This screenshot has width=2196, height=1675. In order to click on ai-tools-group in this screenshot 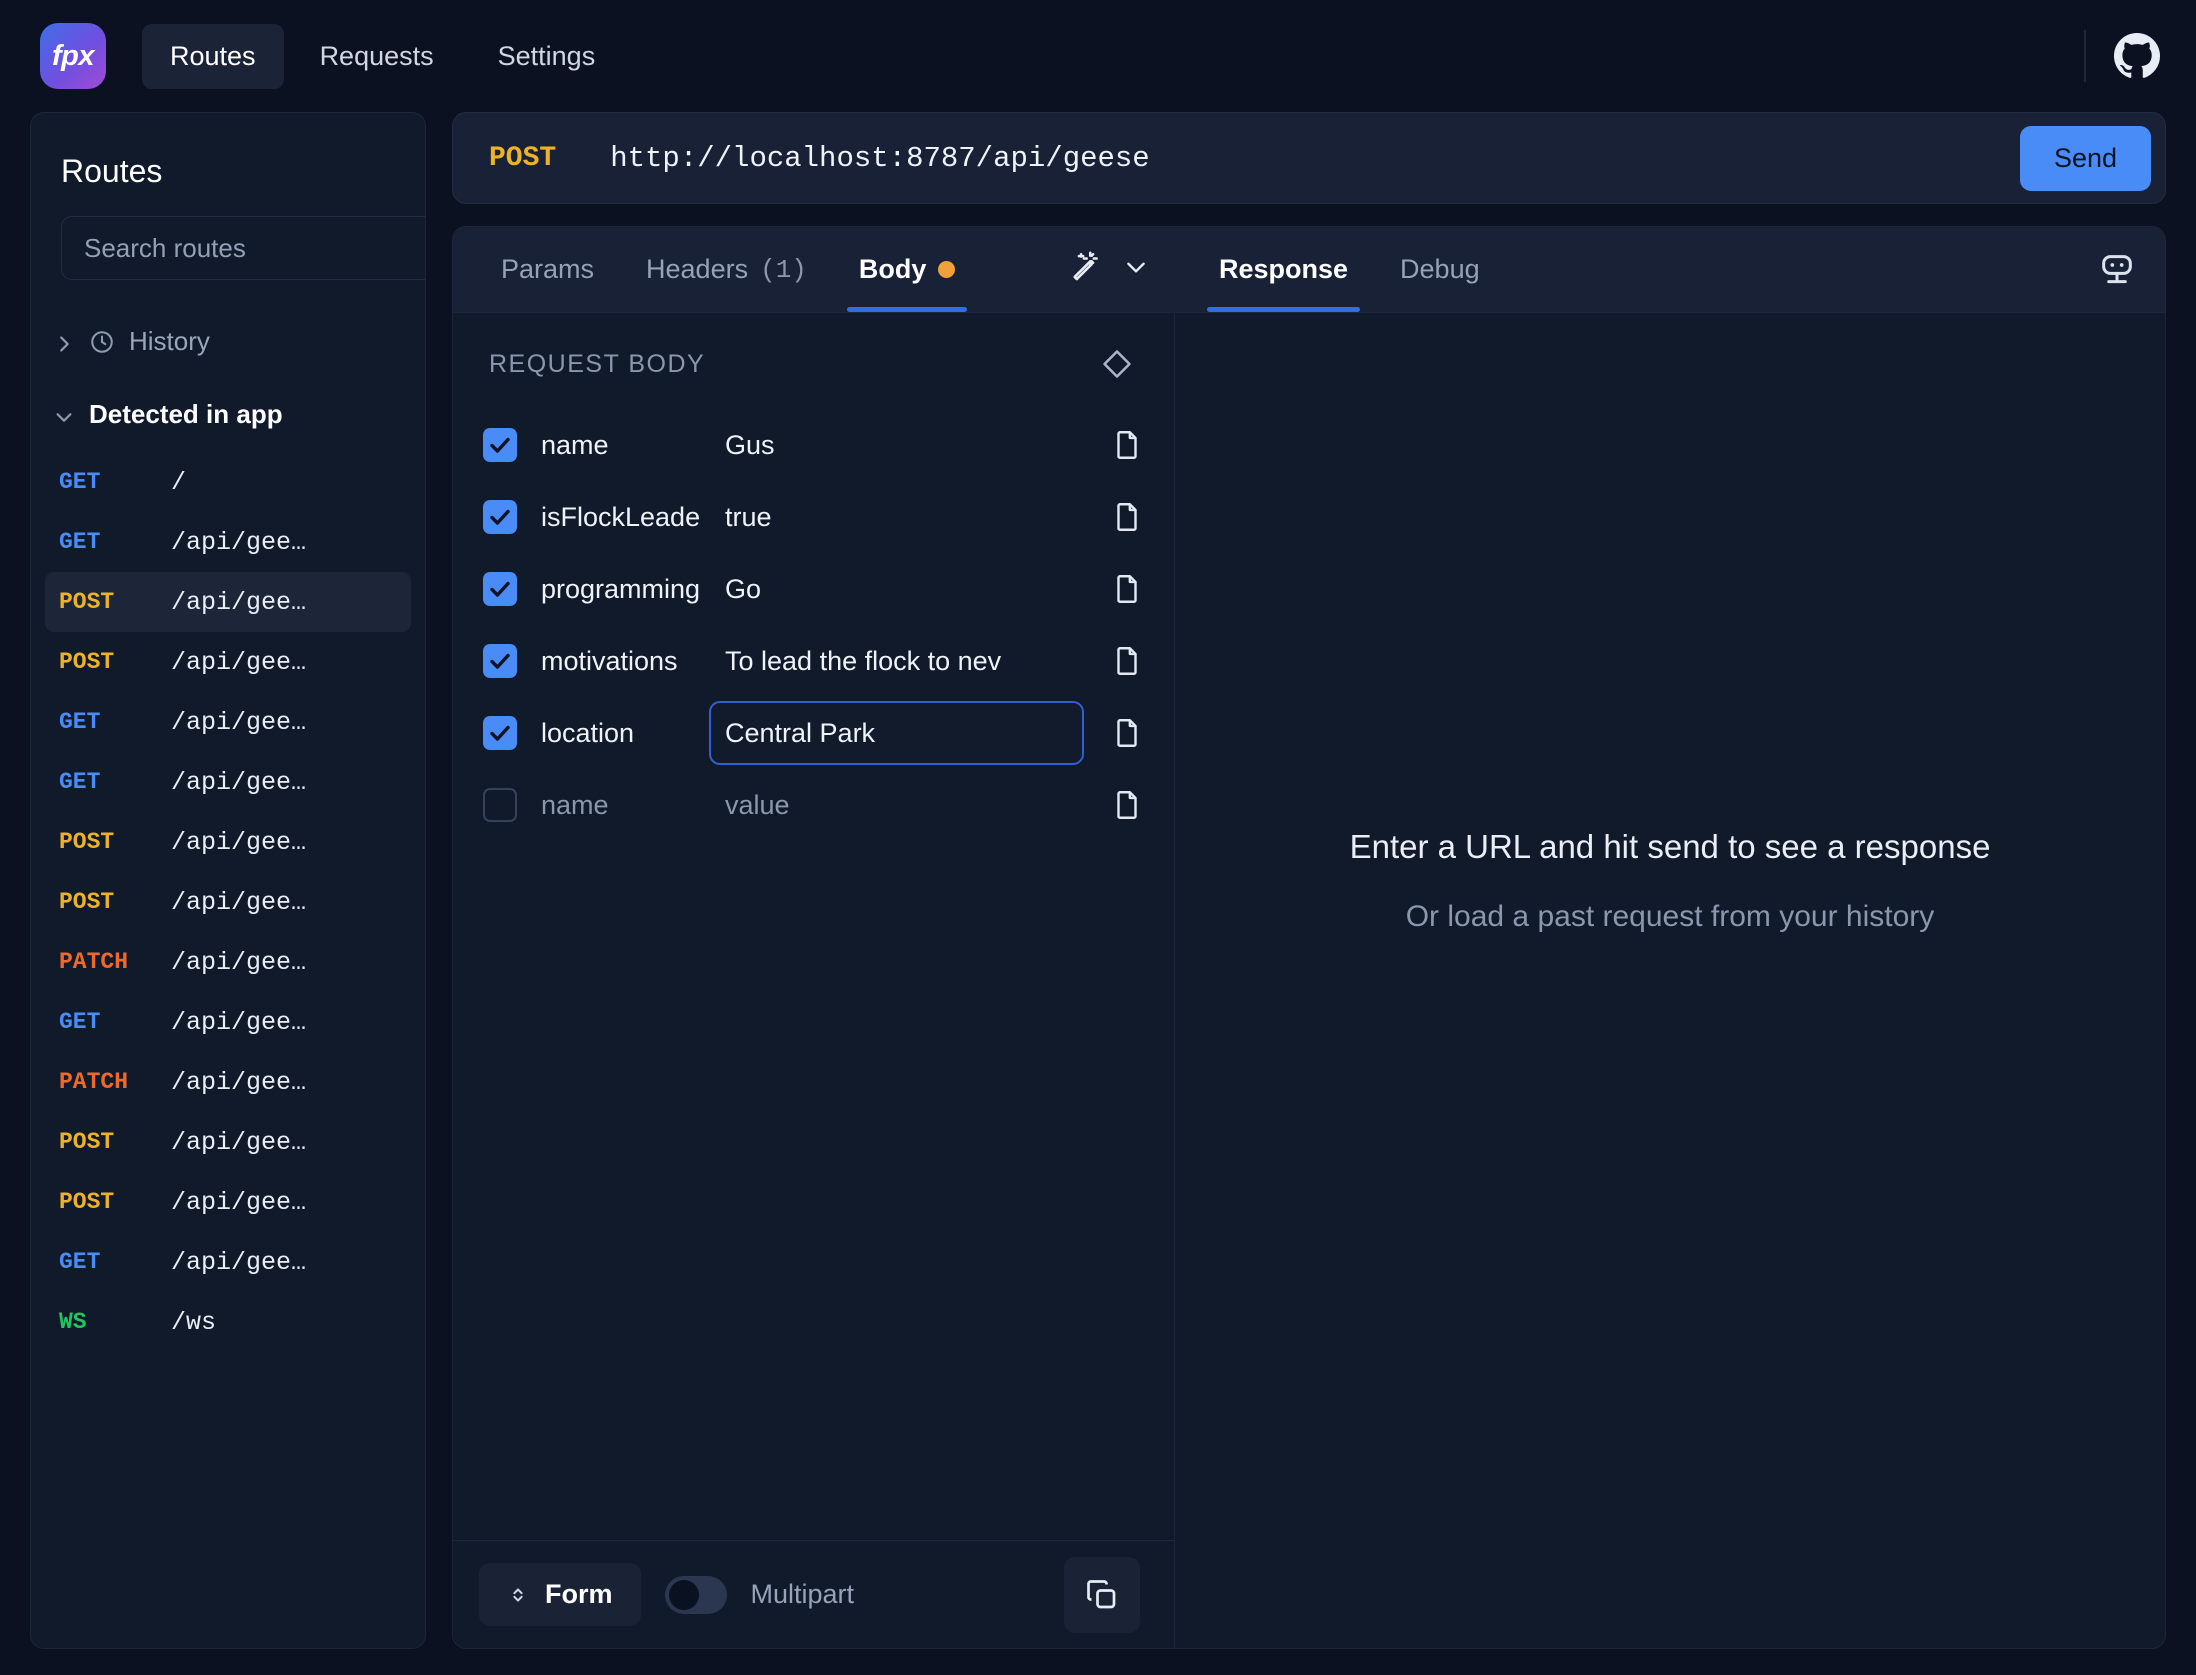, I will do `click(1122, 269)`.